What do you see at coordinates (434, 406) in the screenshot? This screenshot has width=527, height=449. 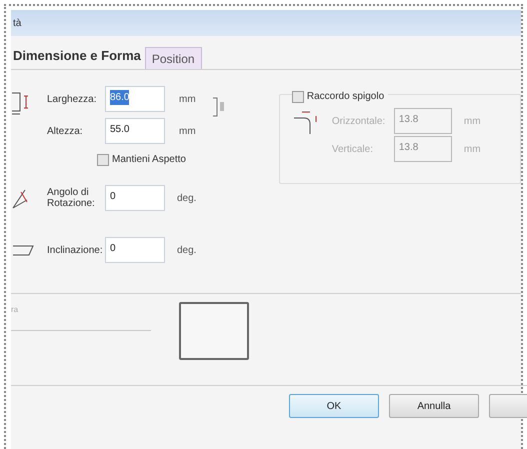 I see `dialog-button: Annulla` at bounding box center [434, 406].